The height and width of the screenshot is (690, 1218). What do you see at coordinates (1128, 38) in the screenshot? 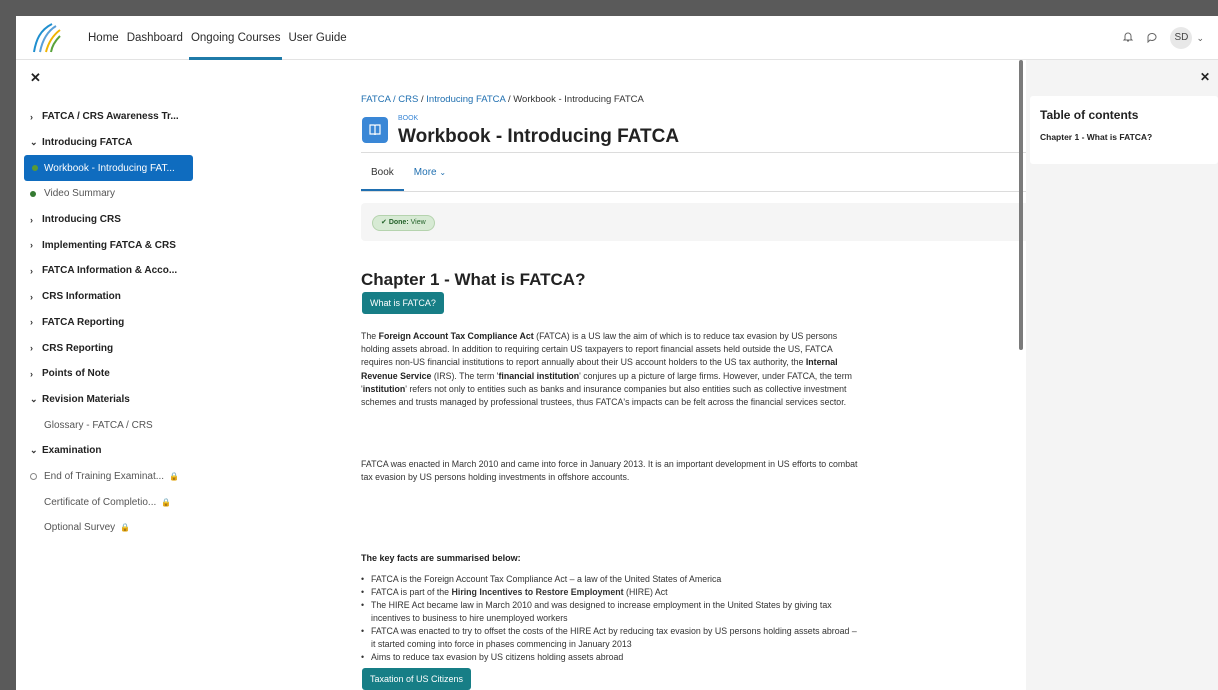
I see `bell-icon` at bounding box center [1128, 38].